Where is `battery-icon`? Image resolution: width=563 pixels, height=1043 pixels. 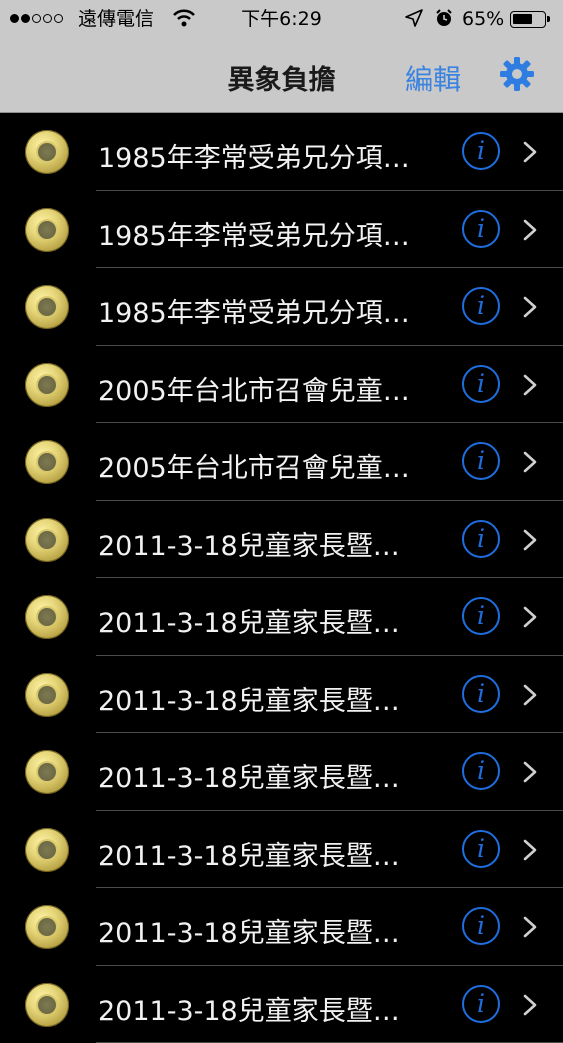 battery-icon is located at coordinates (528, 19).